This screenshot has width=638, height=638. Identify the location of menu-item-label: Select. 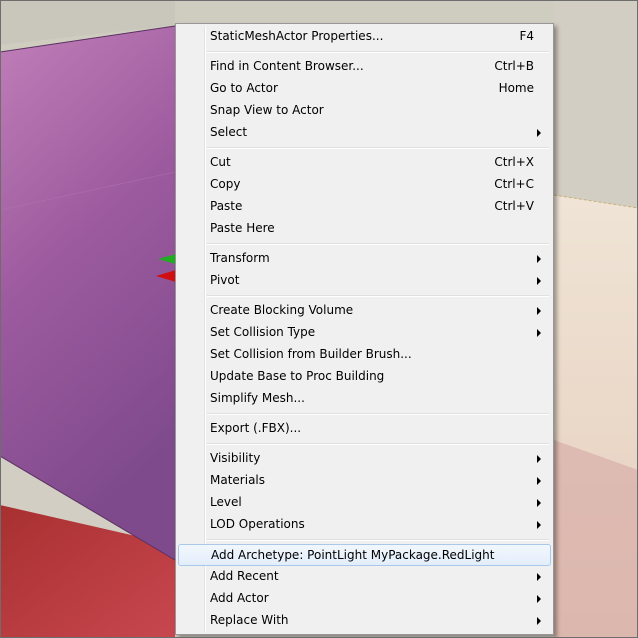
(229, 132).